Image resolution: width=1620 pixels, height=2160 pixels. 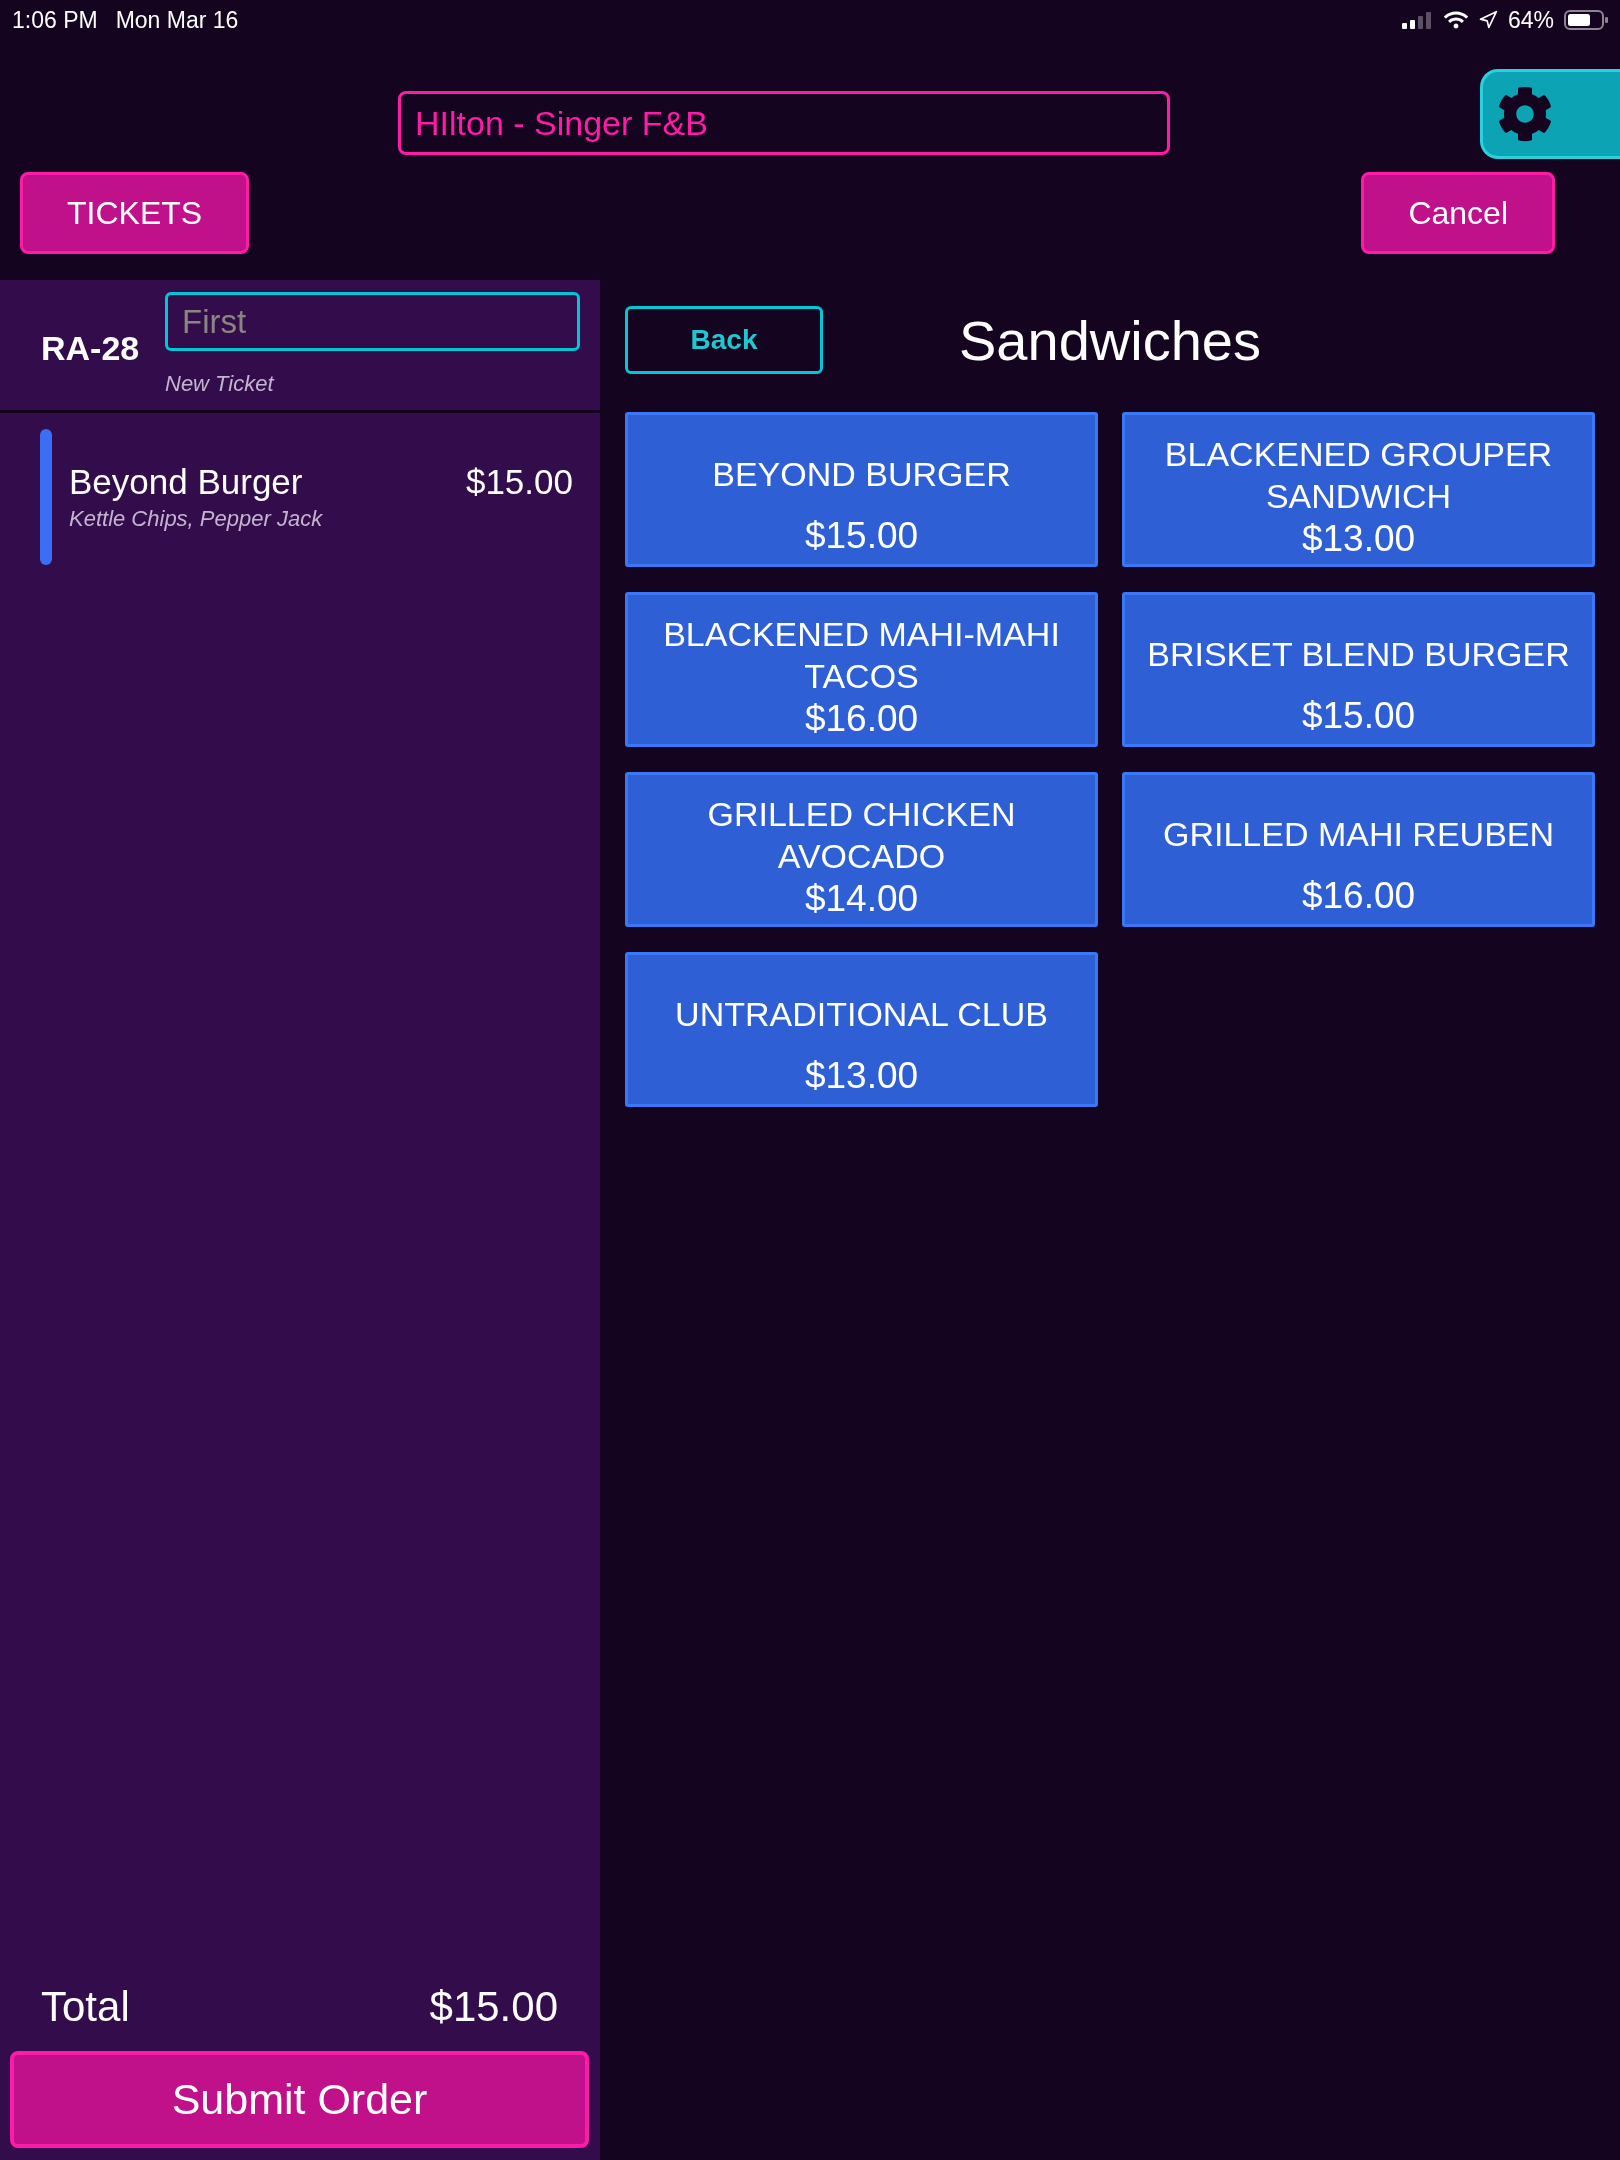 I want to click on tickets-button: TICKETS, so click(x=135, y=213).